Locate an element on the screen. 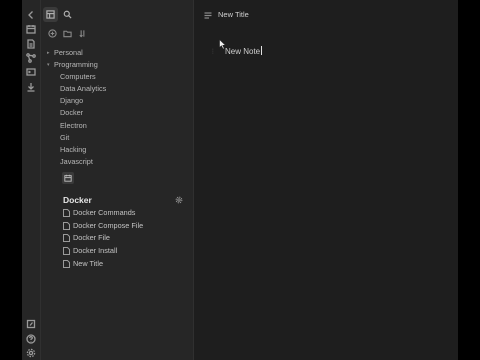  note-list-item: Docker Compose File is located at coordinates (123, 226).